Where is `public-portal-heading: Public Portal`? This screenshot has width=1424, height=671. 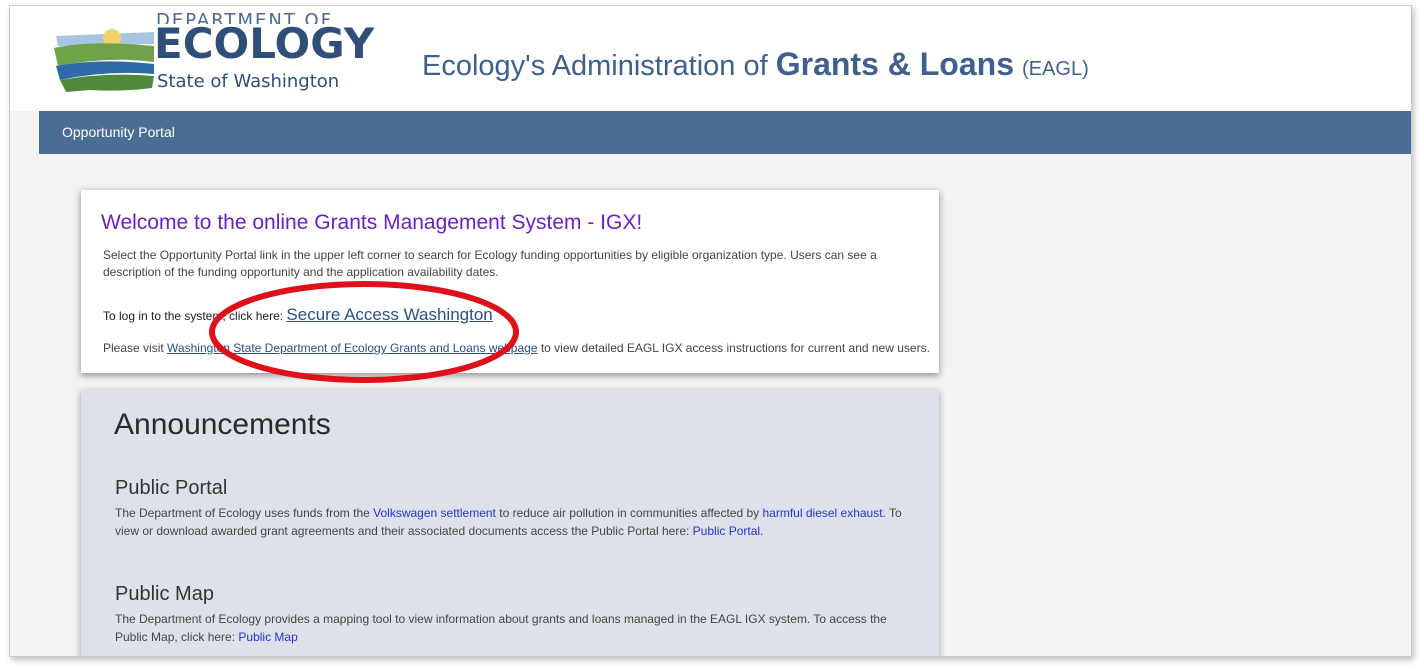
public-portal-heading: Public Portal is located at coordinates (171, 488).